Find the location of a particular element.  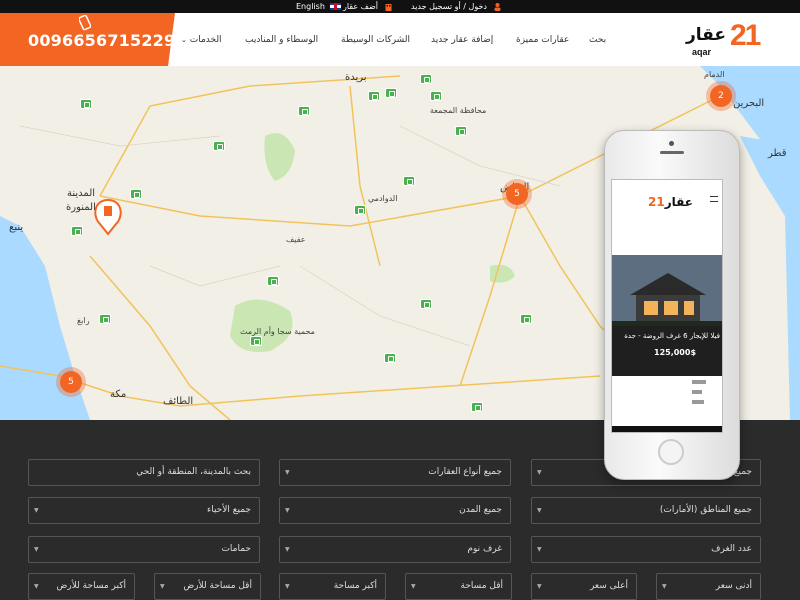

property-photo is located at coordinates (667, 290).